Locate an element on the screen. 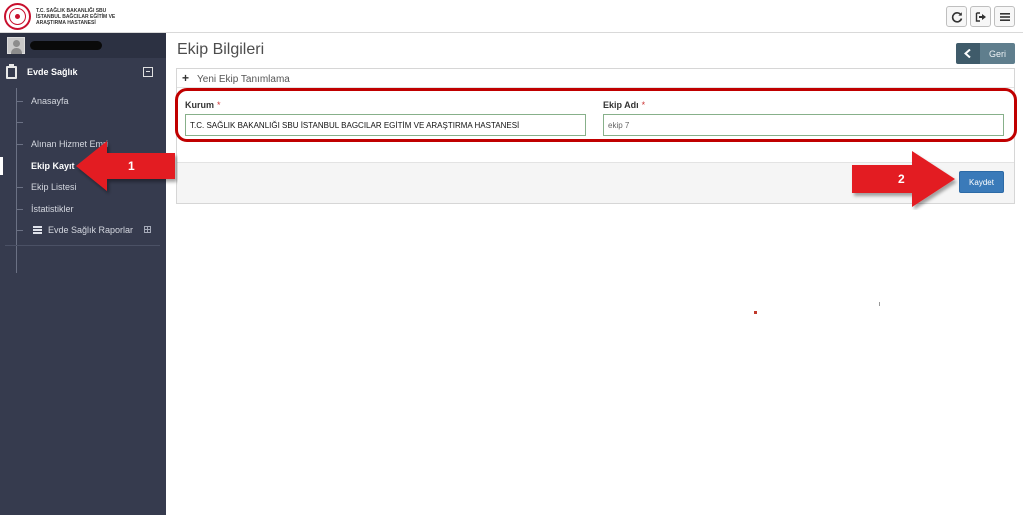  sidebar-item-label: Ekip Kayıt is located at coordinates (53, 166).